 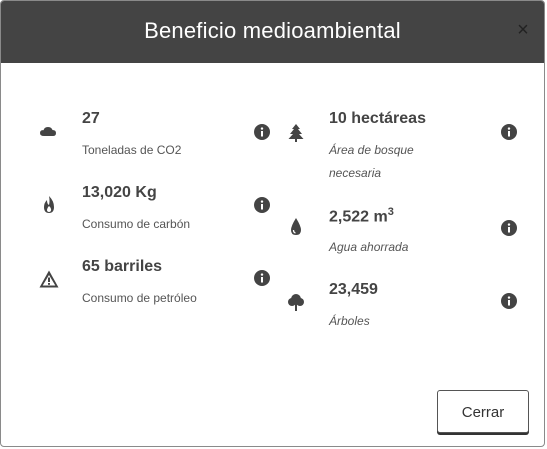 What do you see at coordinates (349, 321) in the screenshot?
I see `trees-label: Árboles` at bounding box center [349, 321].